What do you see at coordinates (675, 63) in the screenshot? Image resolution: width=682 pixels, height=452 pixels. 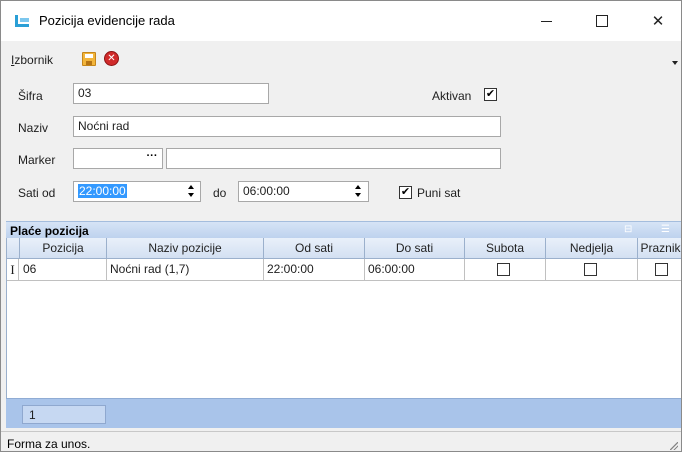 I see `toolbar-overflow-icon` at bounding box center [675, 63].